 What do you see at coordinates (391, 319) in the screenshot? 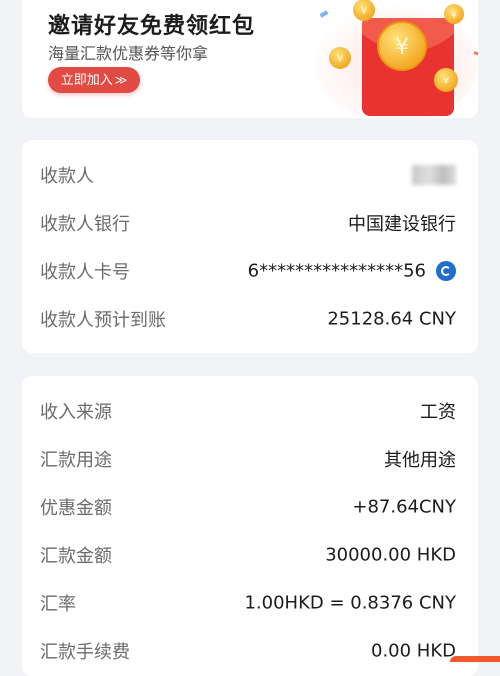
I see `expected-arrival-value: 25128.64 CNY` at bounding box center [391, 319].